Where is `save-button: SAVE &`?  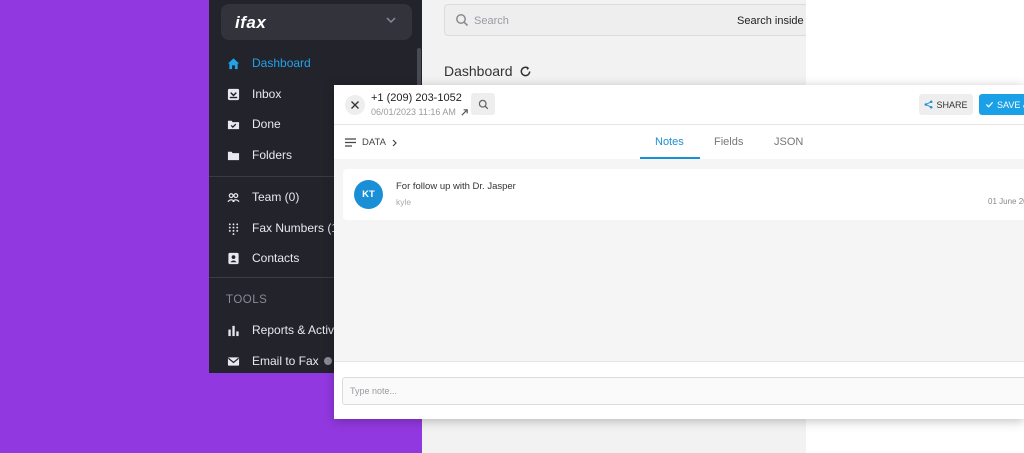
save-button: SAVE & is located at coordinates (1001, 104).